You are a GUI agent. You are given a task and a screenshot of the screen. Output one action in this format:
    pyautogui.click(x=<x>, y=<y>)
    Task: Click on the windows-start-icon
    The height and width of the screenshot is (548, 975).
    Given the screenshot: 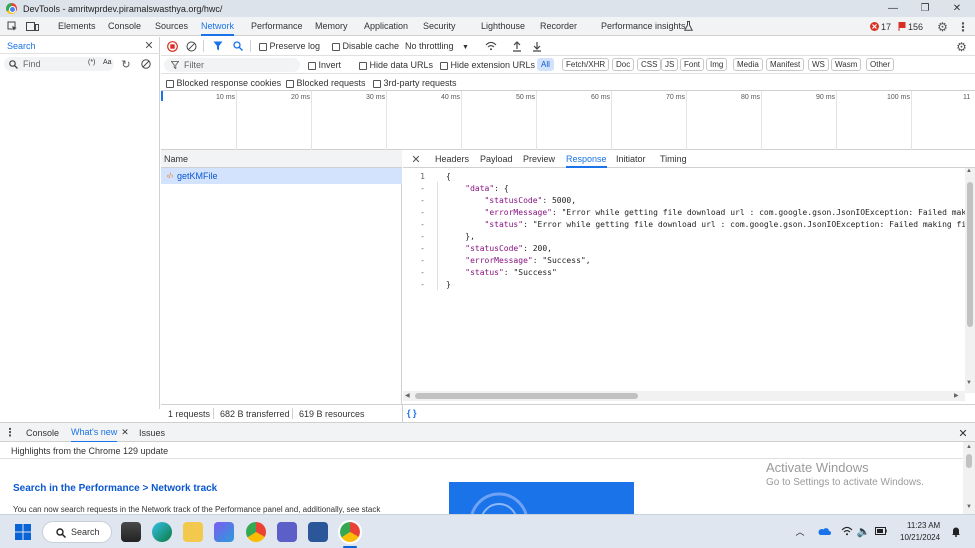 What is the action you would take?
    pyautogui.click(x=23, y=532)
    